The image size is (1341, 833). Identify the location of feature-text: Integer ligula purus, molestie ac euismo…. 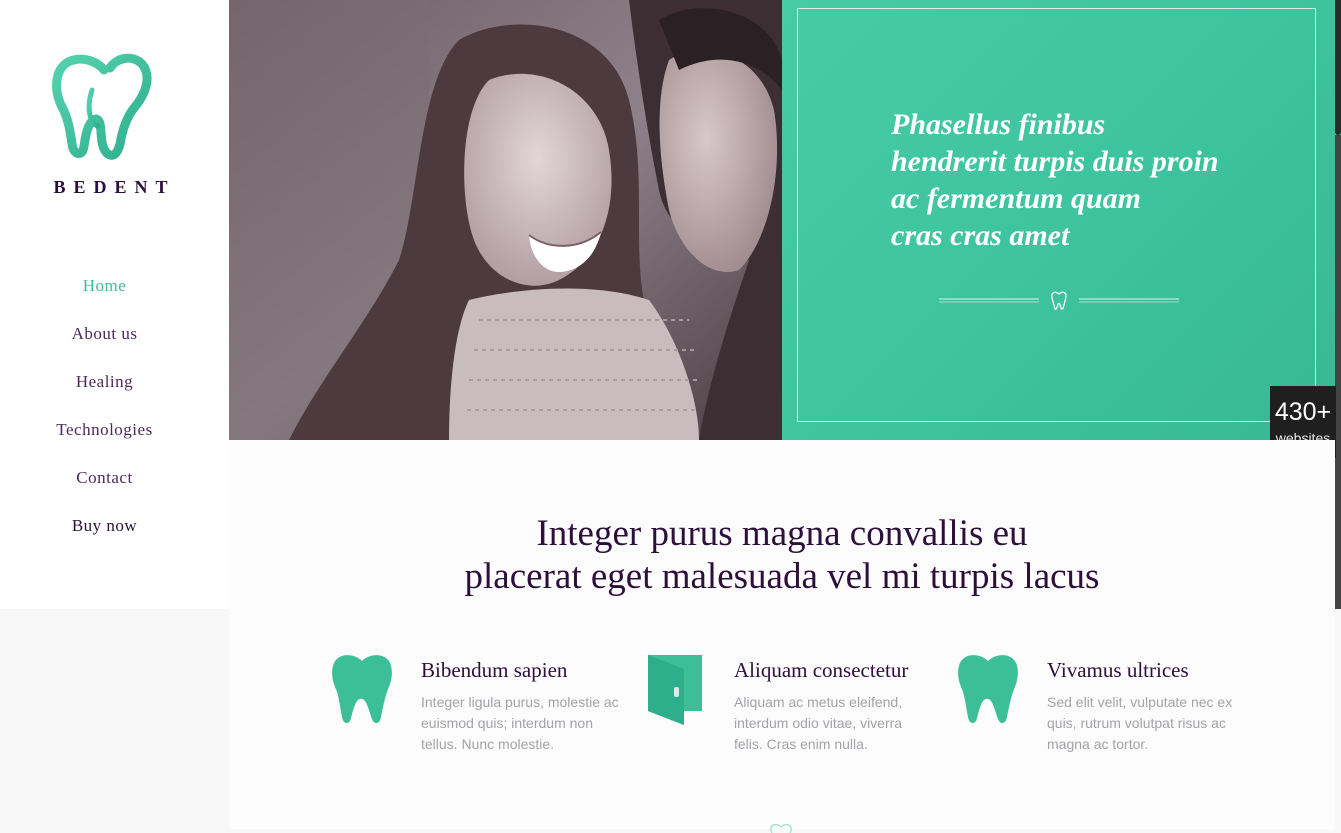
(520, 723).